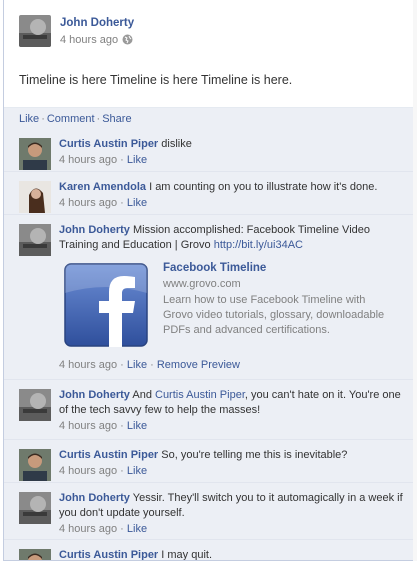  What do you see at coordinates (208, 118) in the screenshot?
I see `post-actions-bar: Like · Comment · Share` at bounding box center [208, 118].